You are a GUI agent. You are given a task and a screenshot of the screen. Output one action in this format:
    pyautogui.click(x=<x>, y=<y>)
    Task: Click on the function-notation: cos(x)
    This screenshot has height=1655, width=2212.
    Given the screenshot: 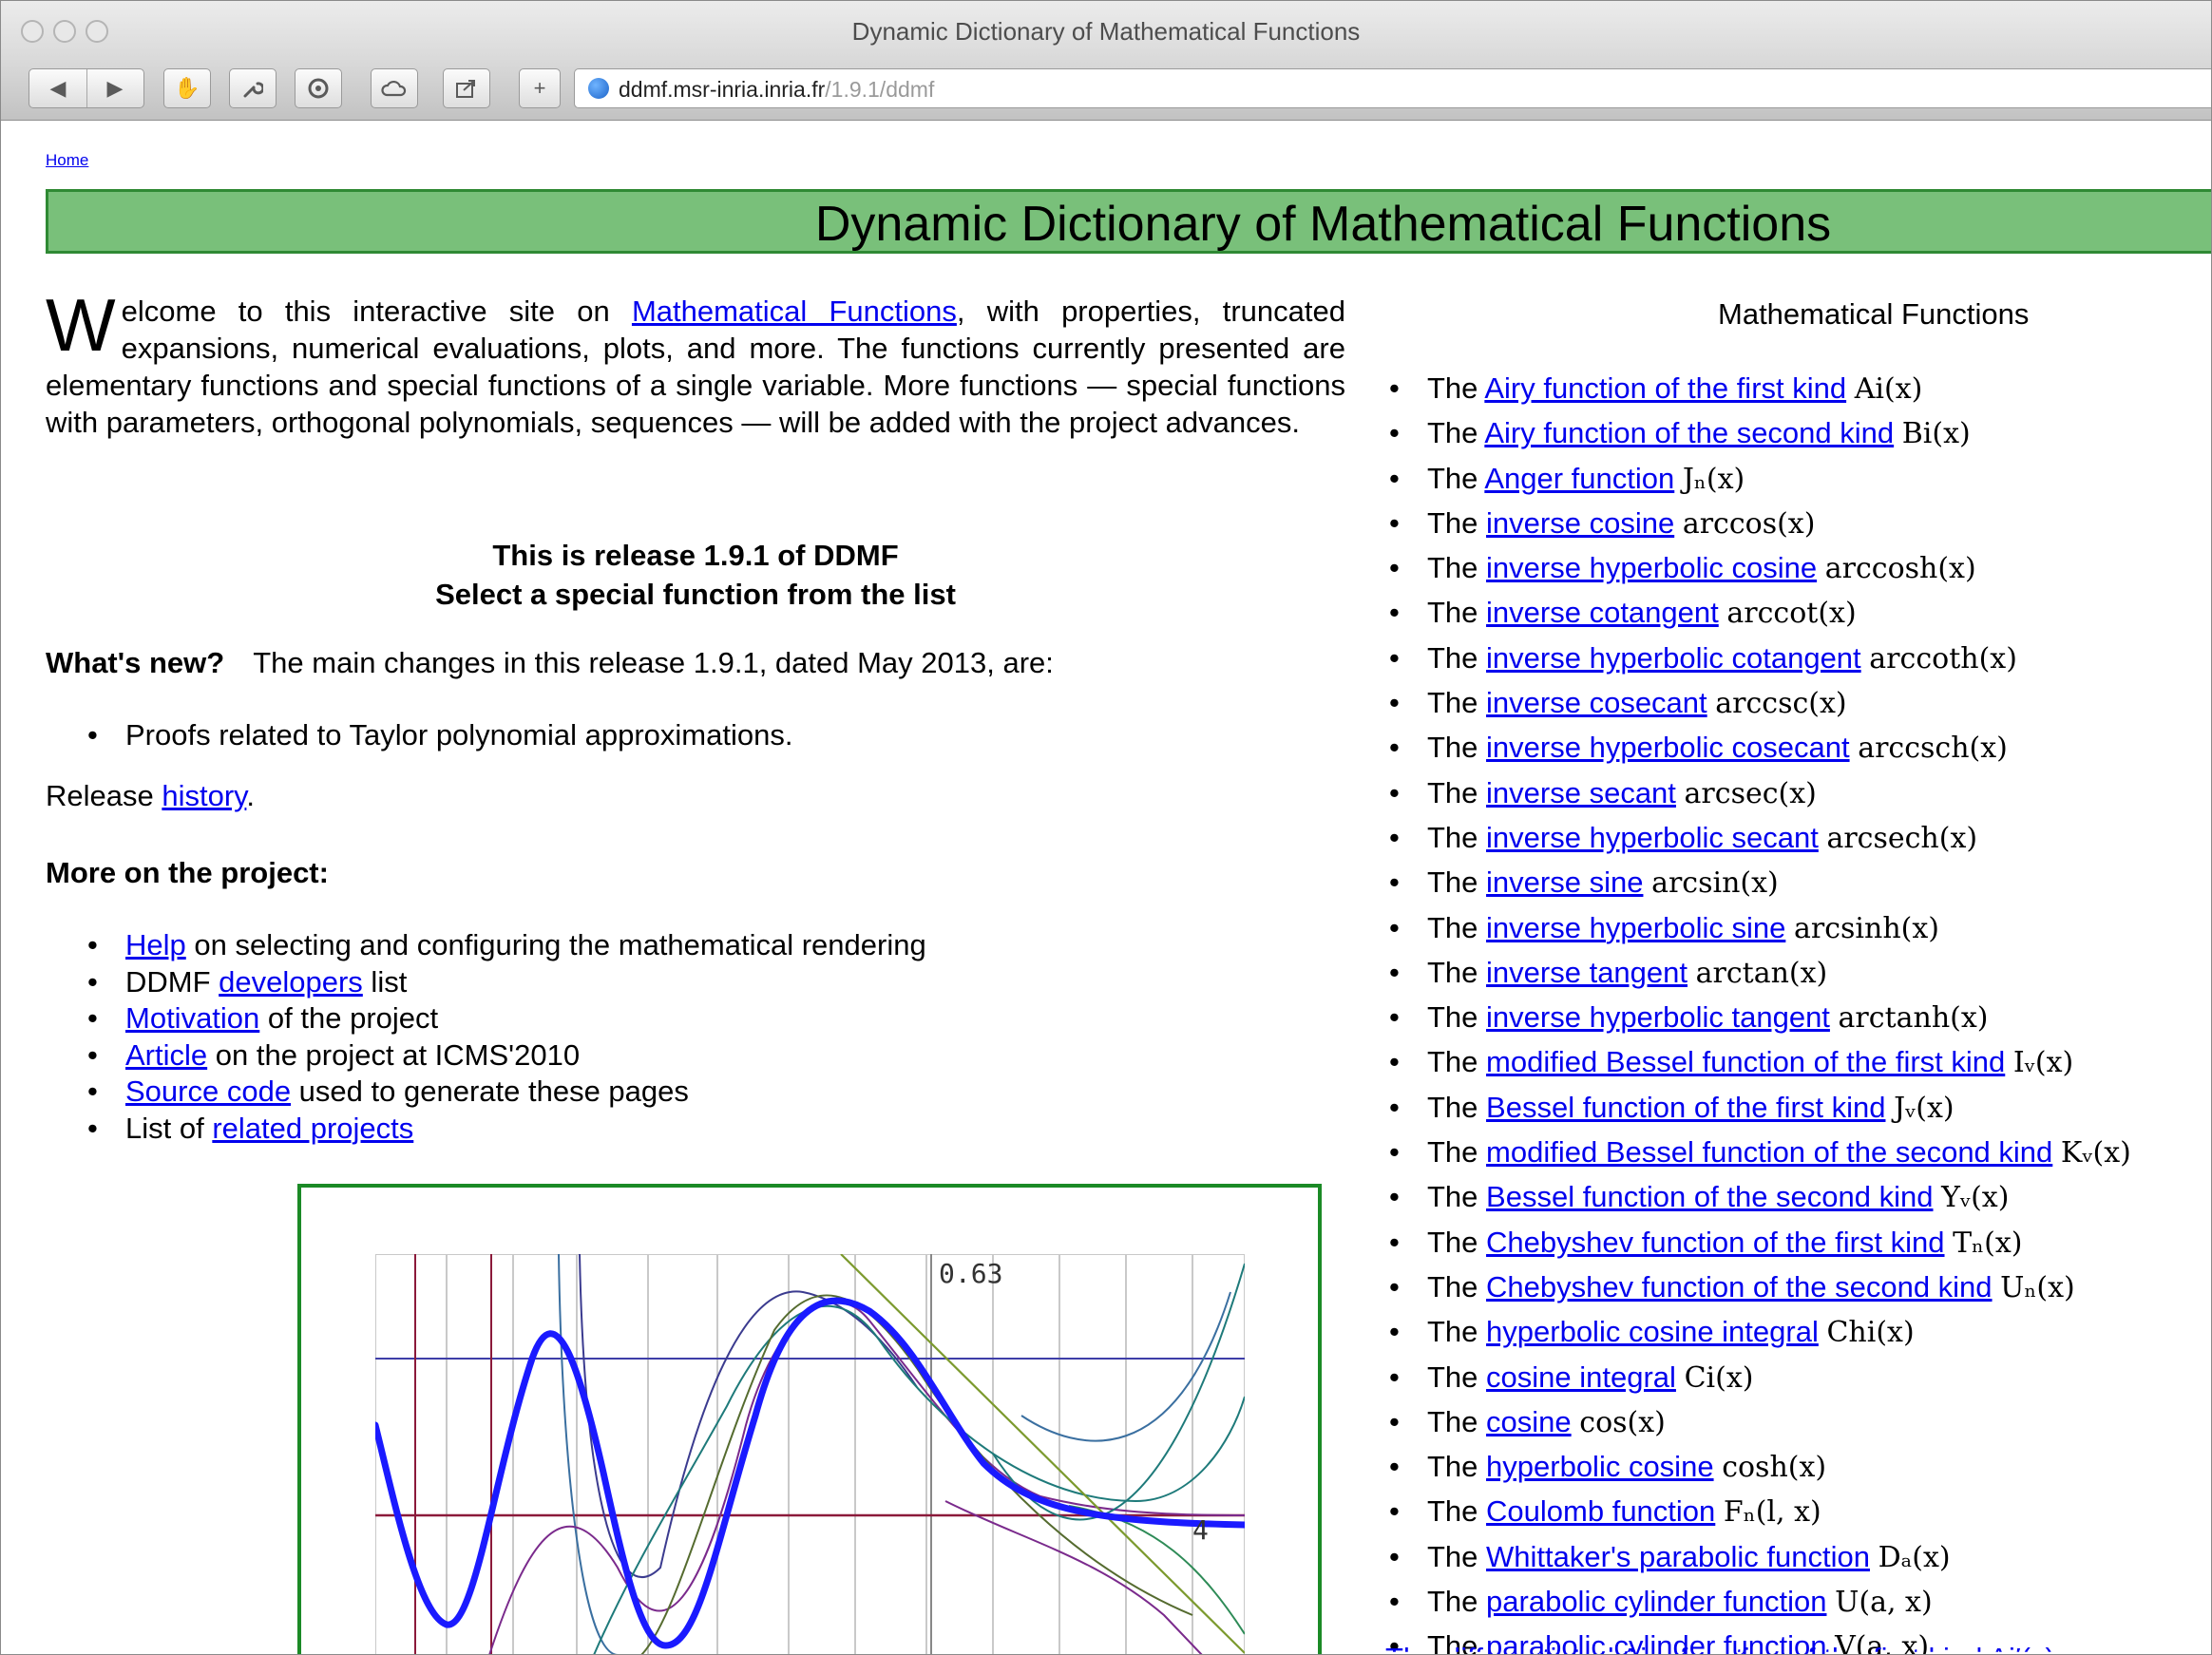 What is the action you would take?
    pyautogui.click(x=1622, y=1422)
    